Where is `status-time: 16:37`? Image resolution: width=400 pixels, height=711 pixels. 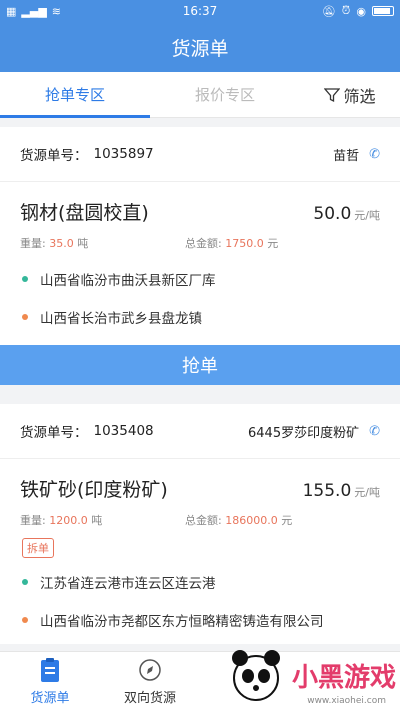 status-time: 16:37 is located at coordinates (200, 11).